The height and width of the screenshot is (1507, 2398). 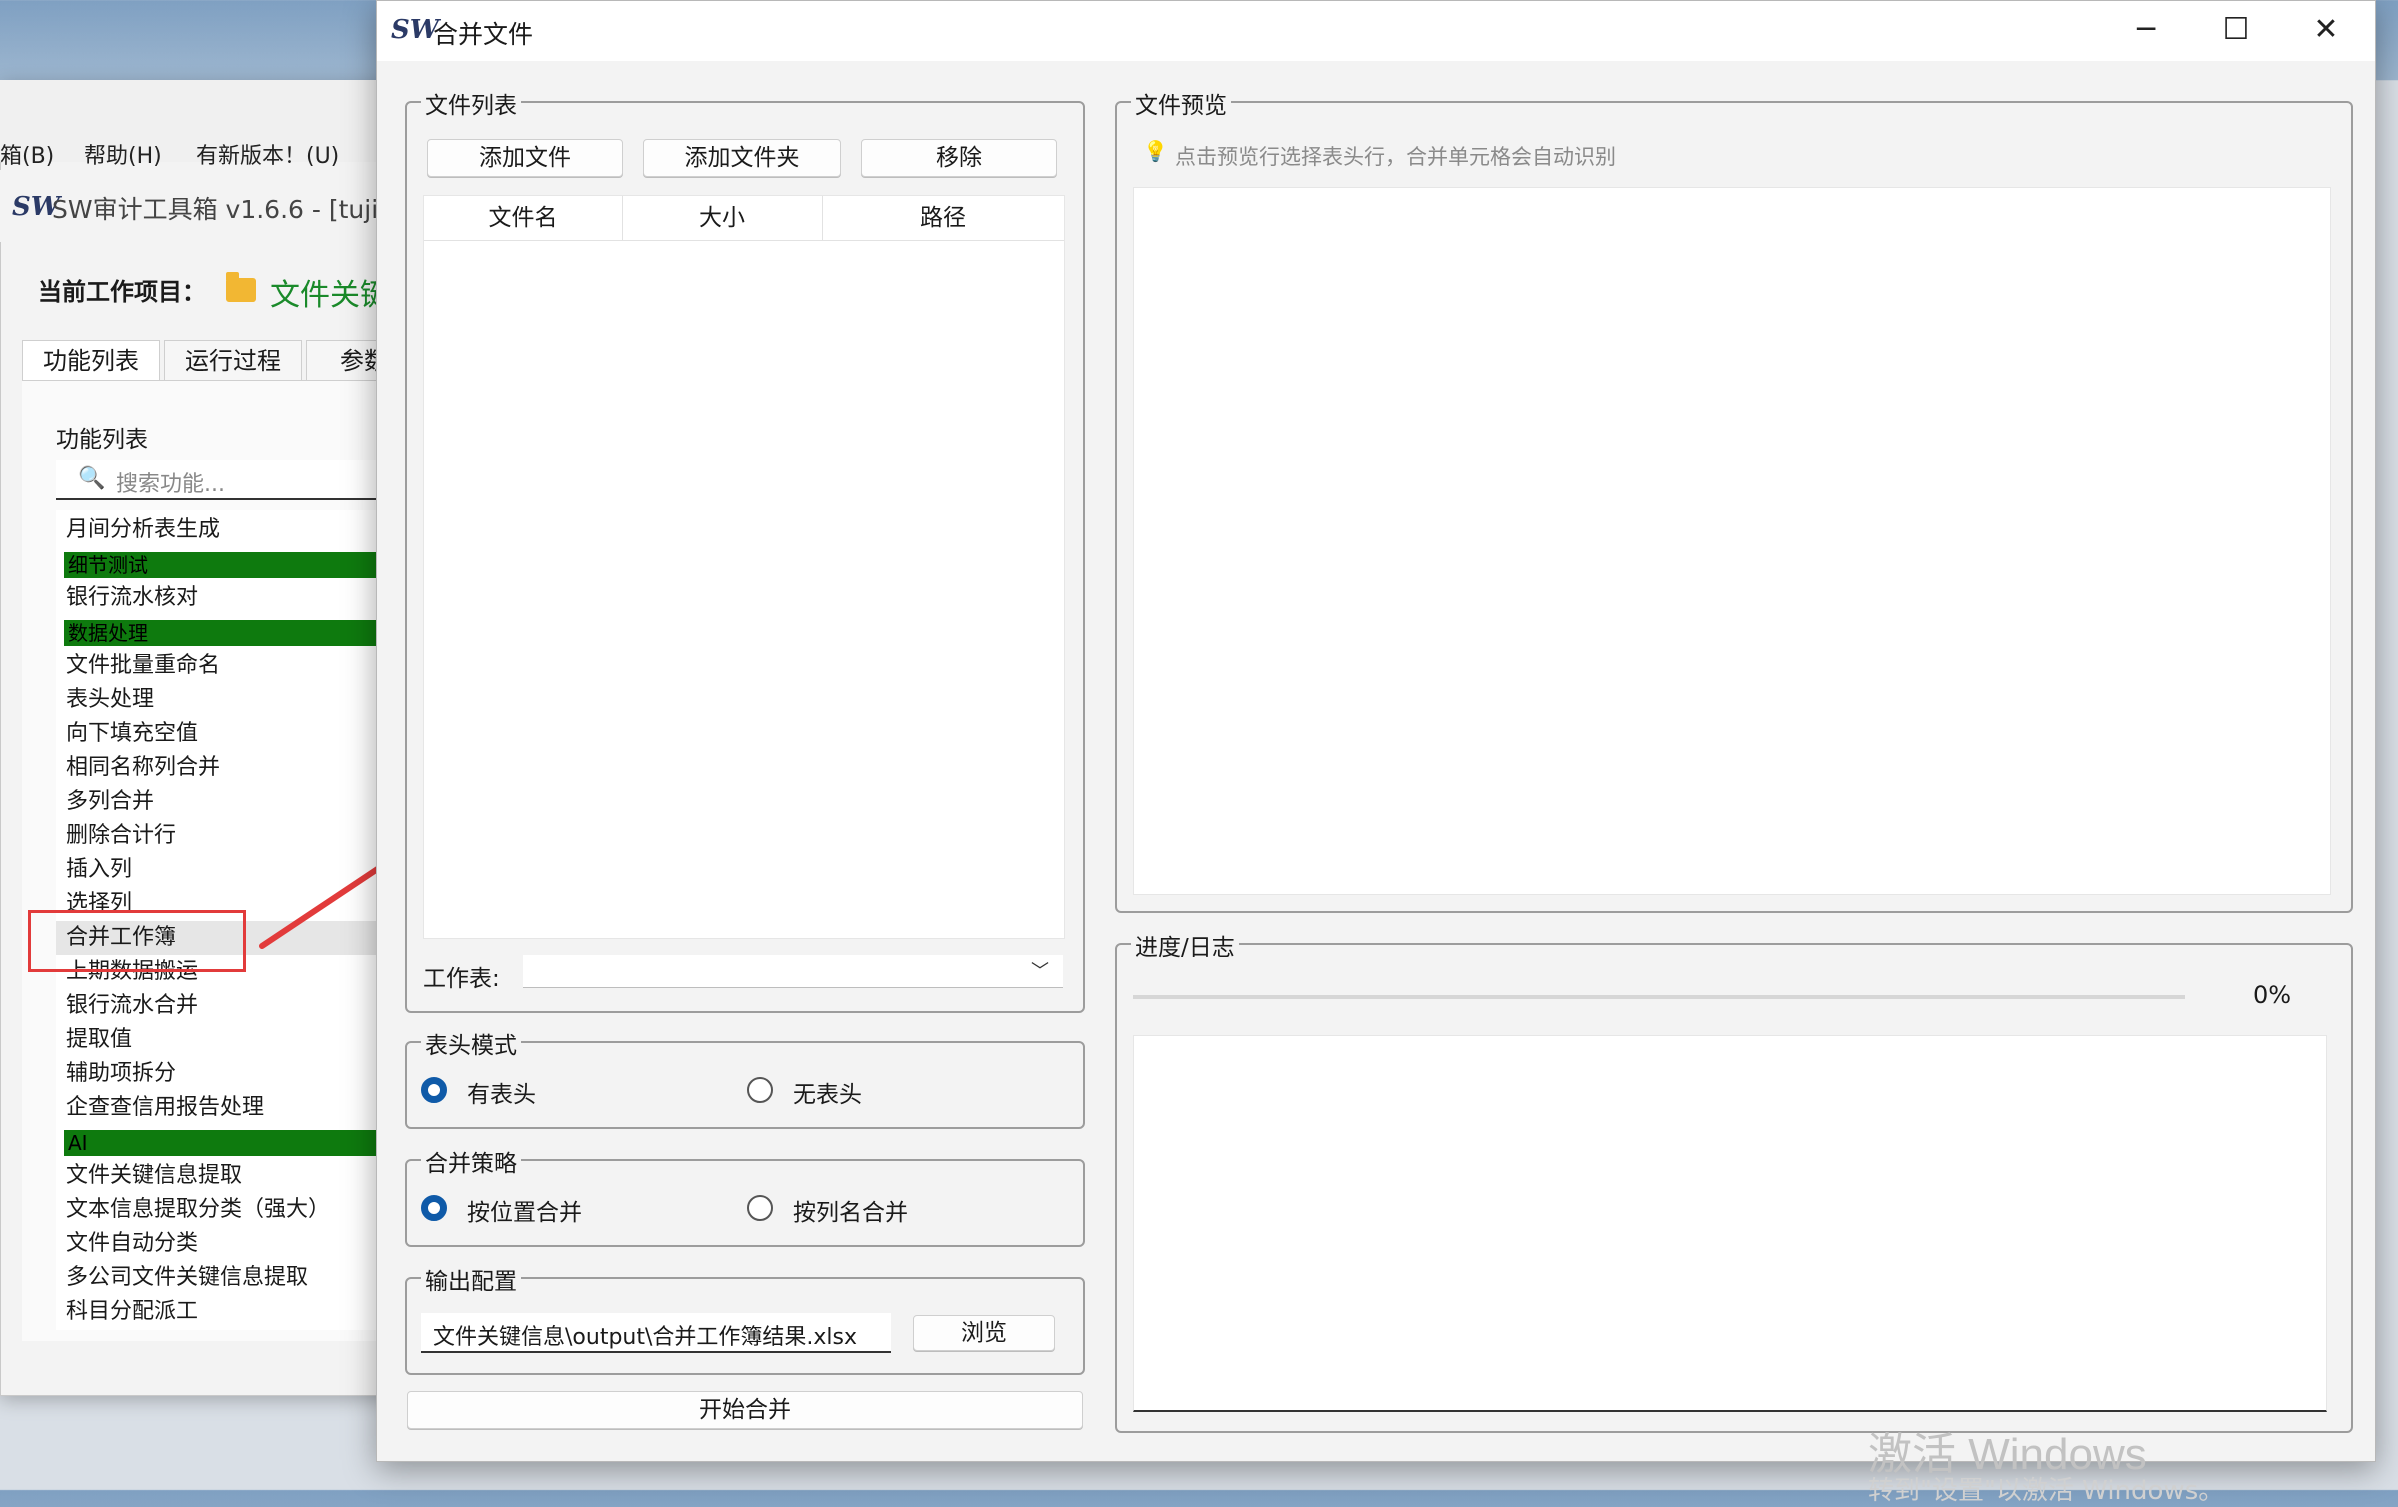 I want to click on function-item: 科目分配派工, so click(x=132, y=1312).